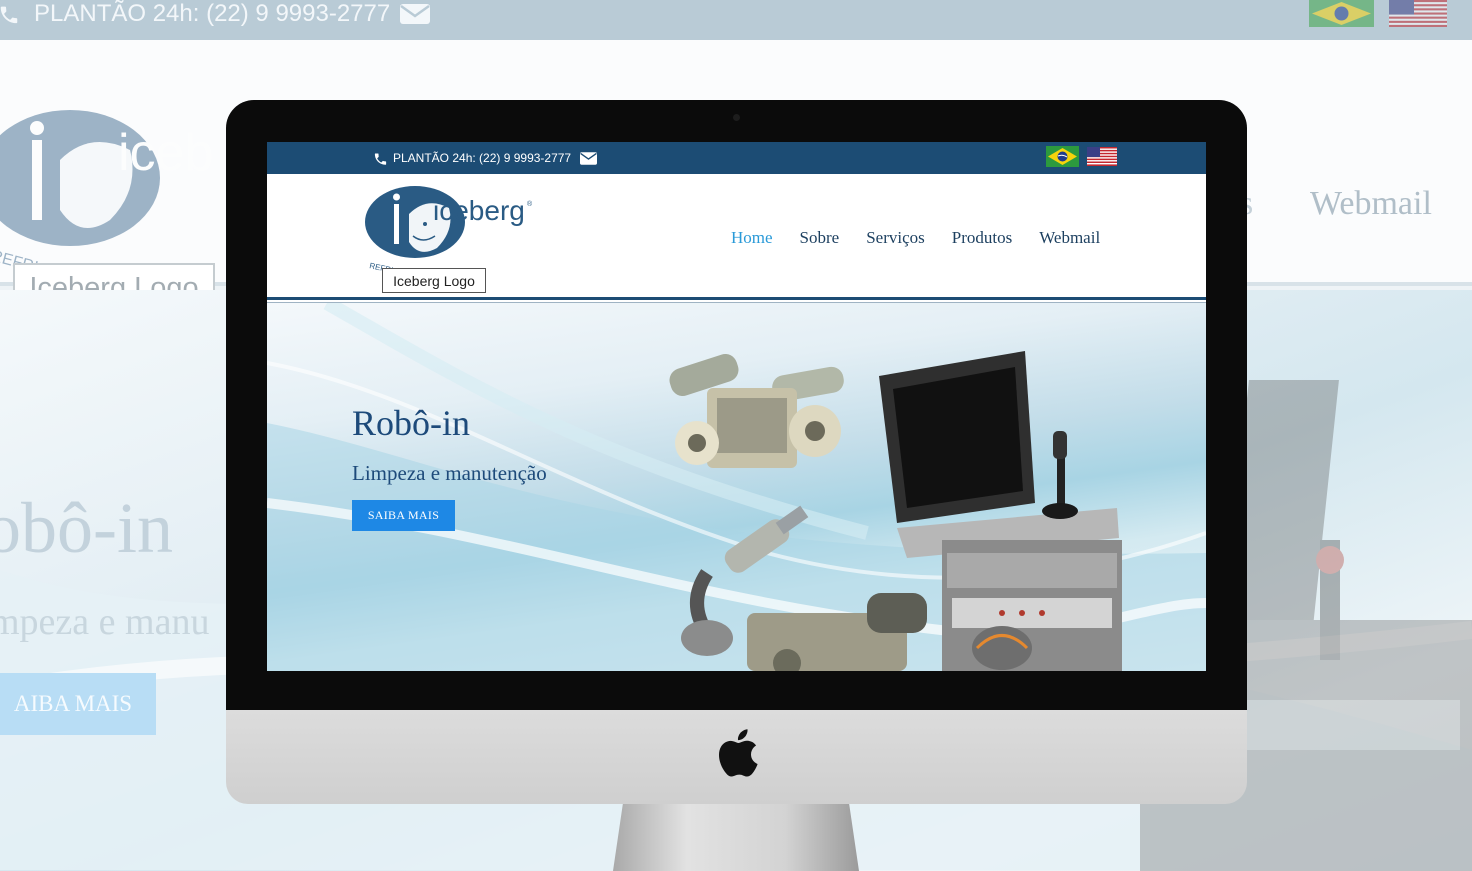 Image resolution: width=1472 pixels, height=871 pixels. I want to click on iceberg-logo: iceberg ® REFRIGERAÇÃO NAVAL, so click(452, 229).